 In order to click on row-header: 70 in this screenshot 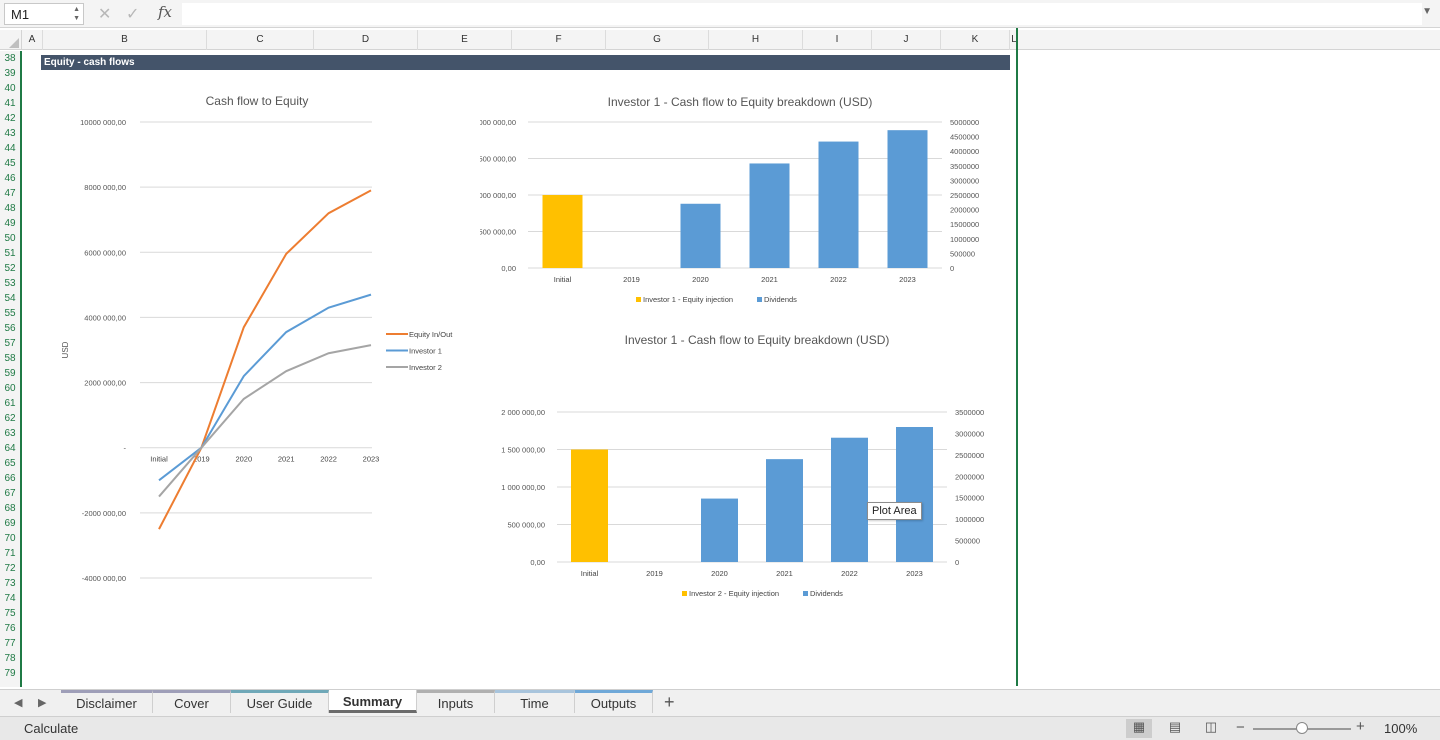, I will do `click(10, 538)`.